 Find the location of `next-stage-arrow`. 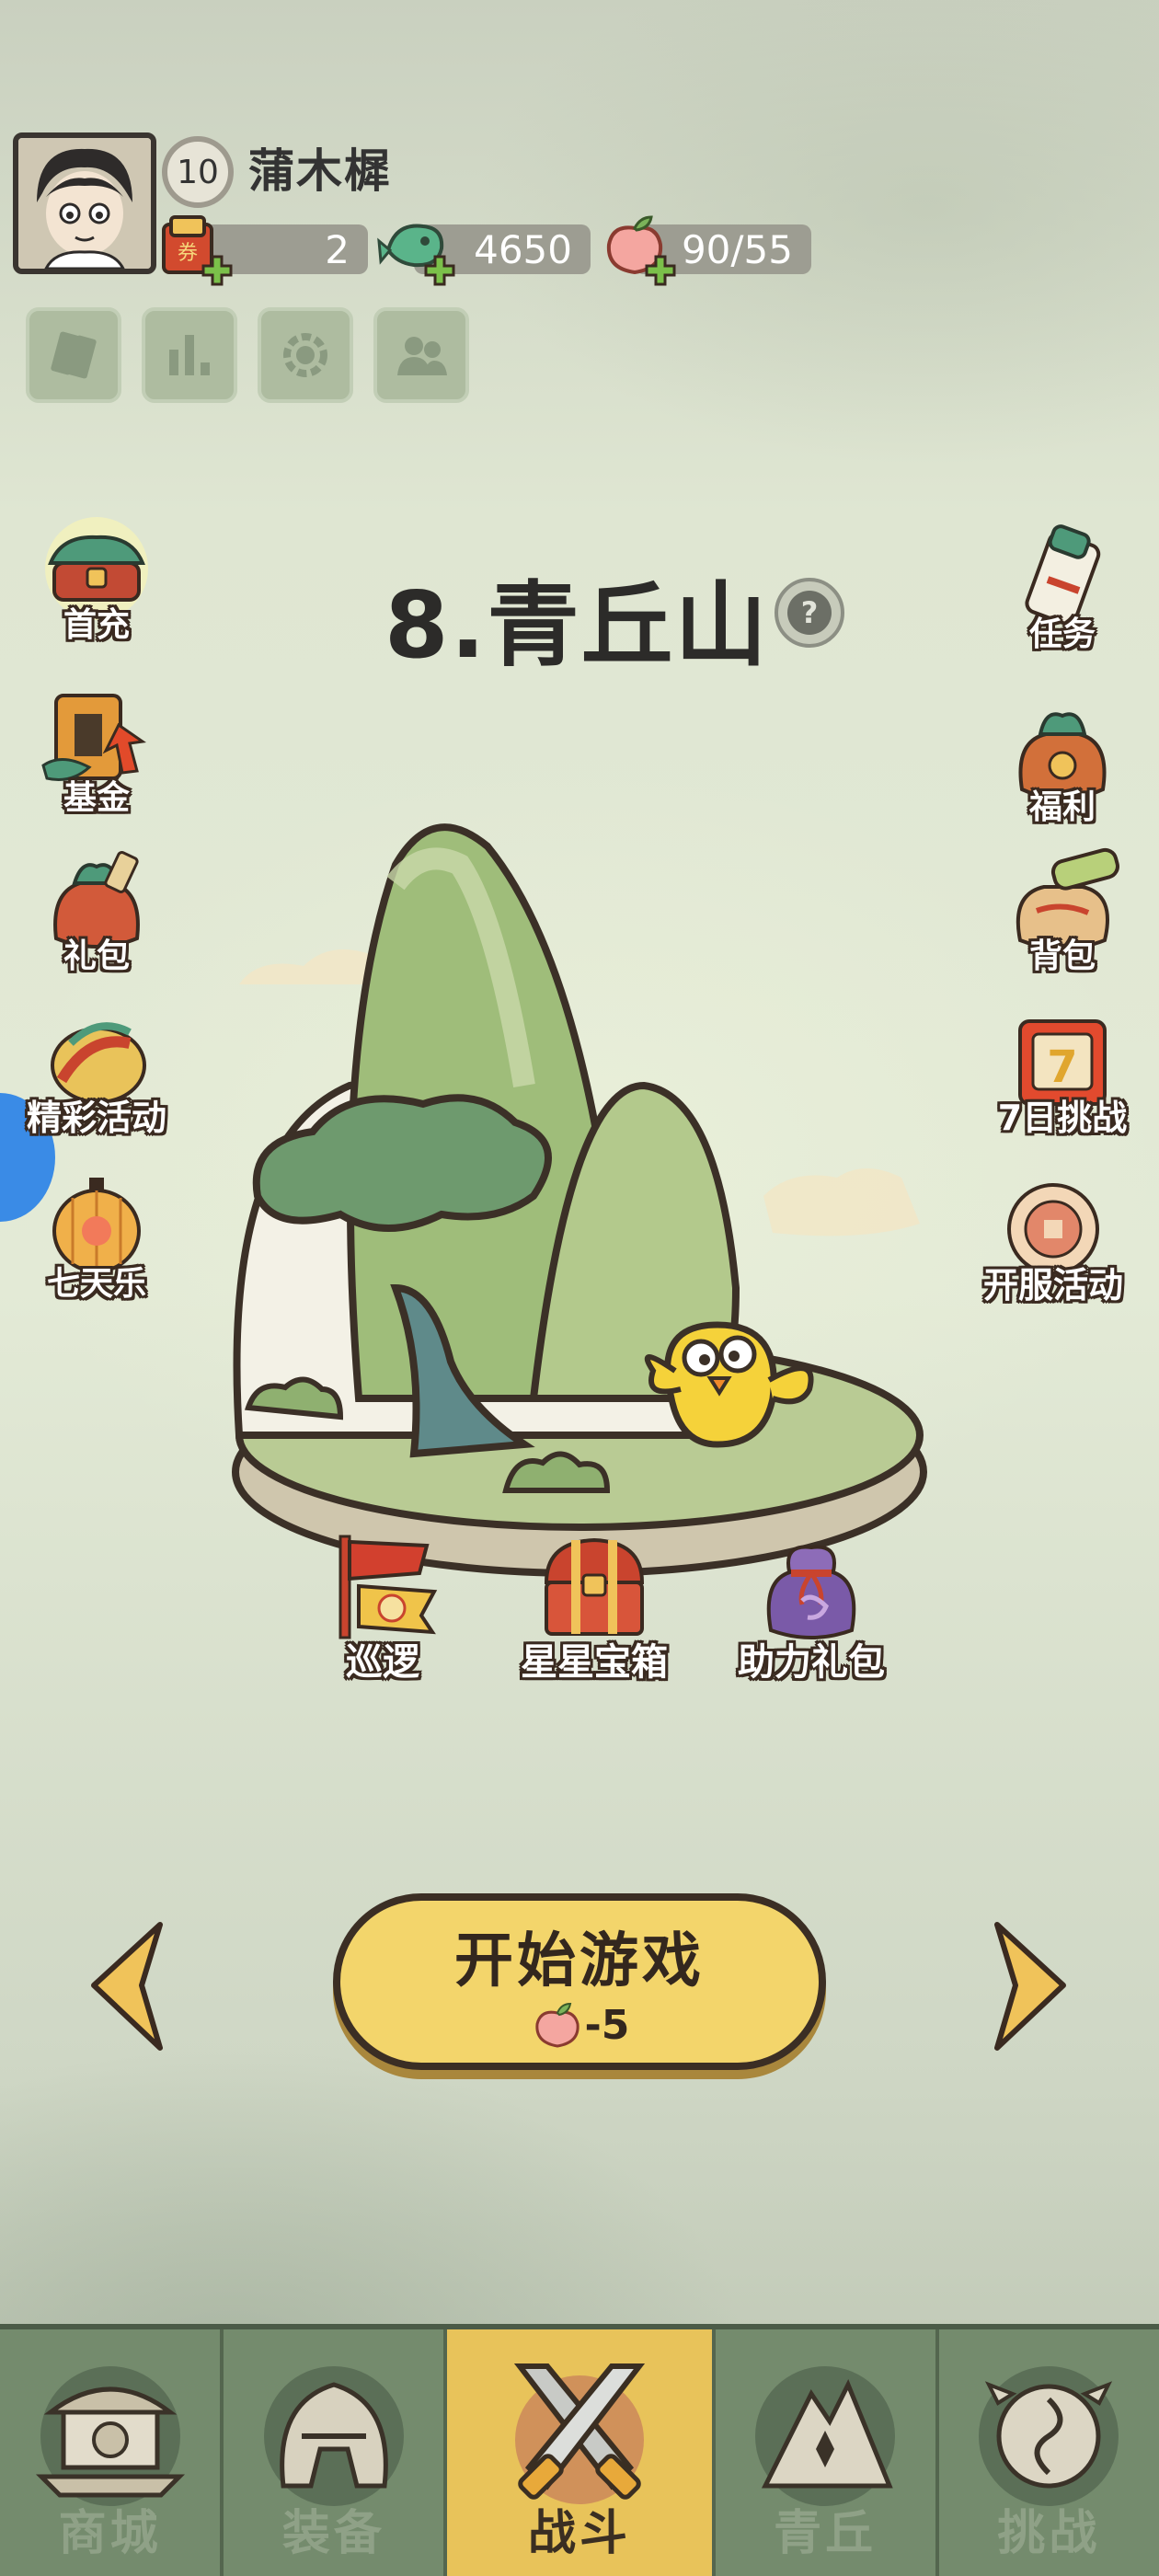

next-stage-arrow is located at coordinates (1029, 1986).